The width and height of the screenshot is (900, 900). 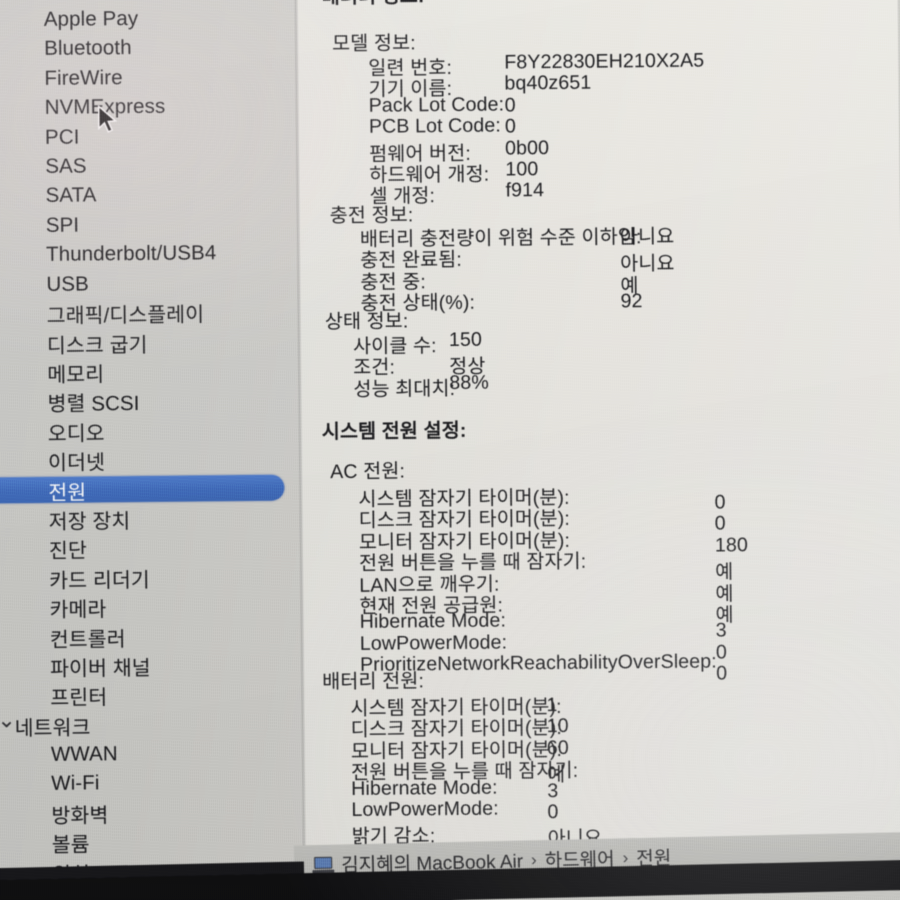 I want to click on battery-info-header: 배터리 정보:, so click(x=373, y=4).